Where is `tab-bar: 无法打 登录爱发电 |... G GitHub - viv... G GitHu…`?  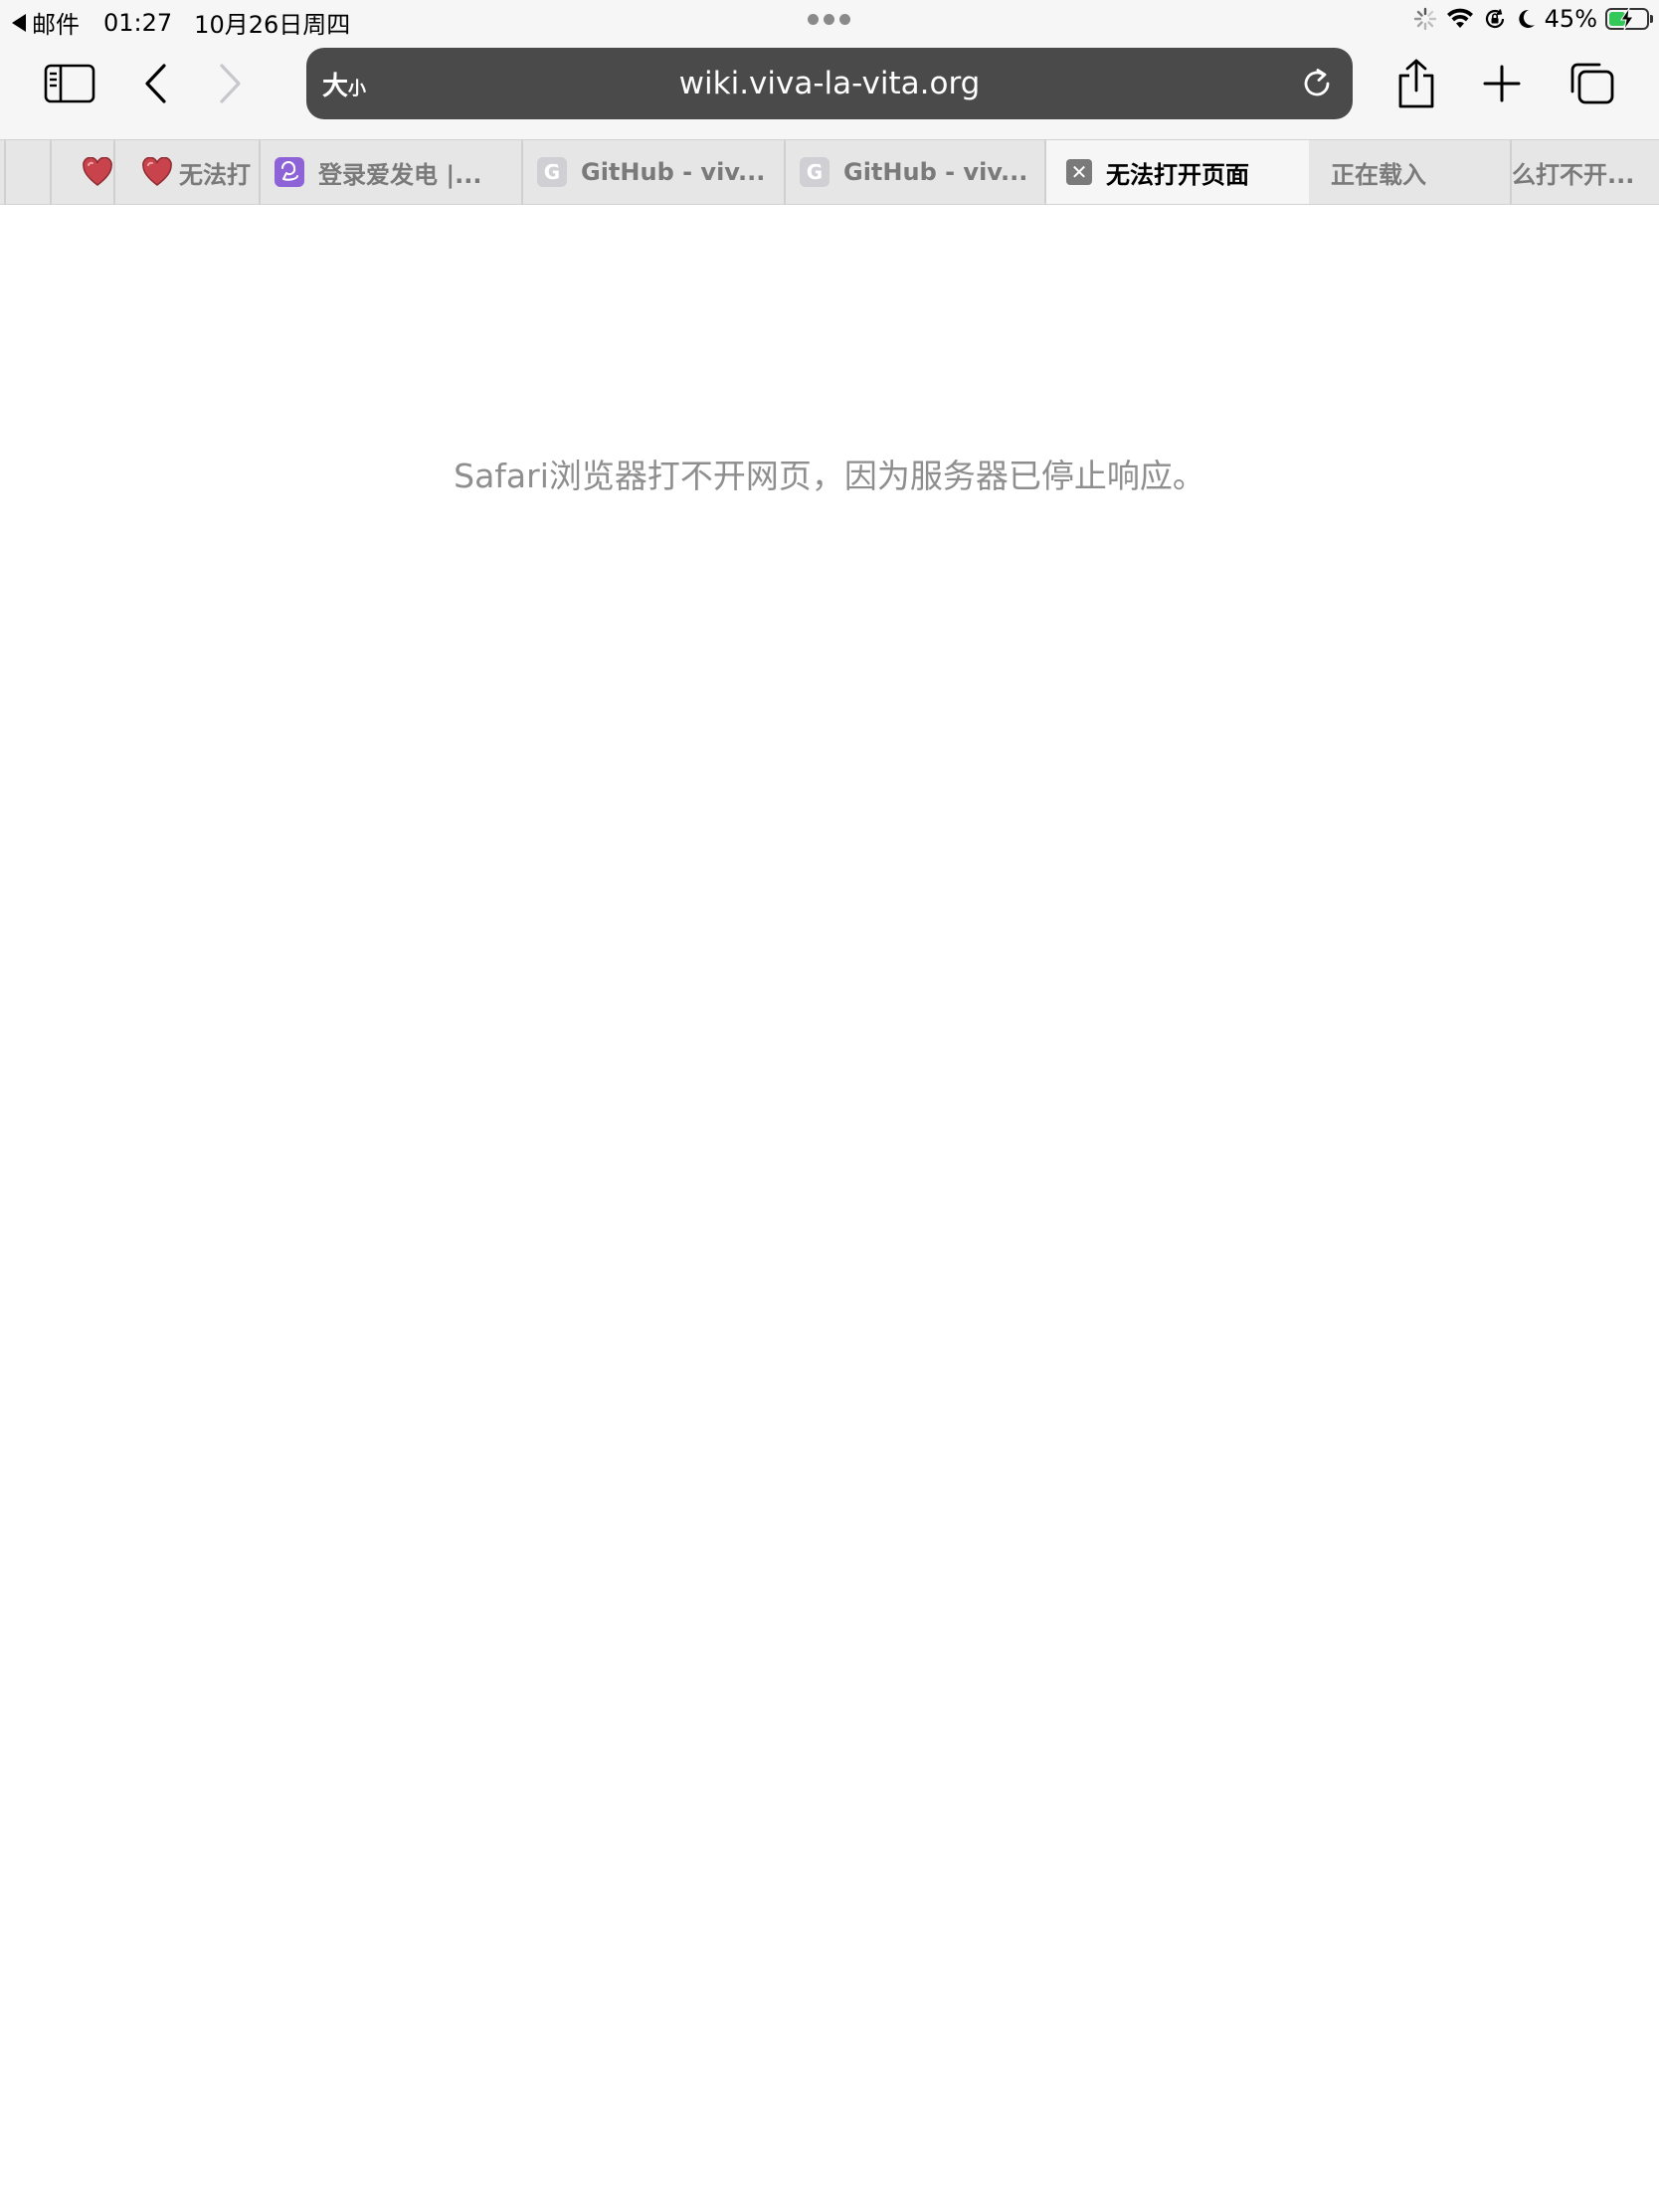 tab-bar: 无法打 登录爱发电 |... G GitHub - viv... G GitHu… is located at coordinates (829, 172).